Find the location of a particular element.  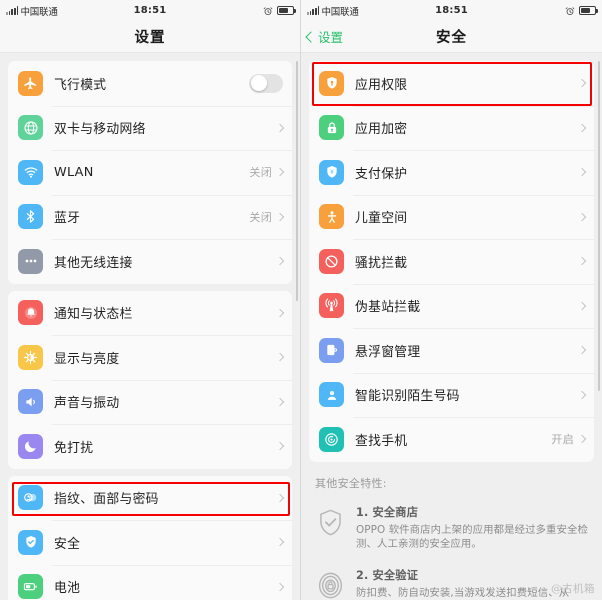

shield-check-outline-icon is located at coordinates (330, 522).